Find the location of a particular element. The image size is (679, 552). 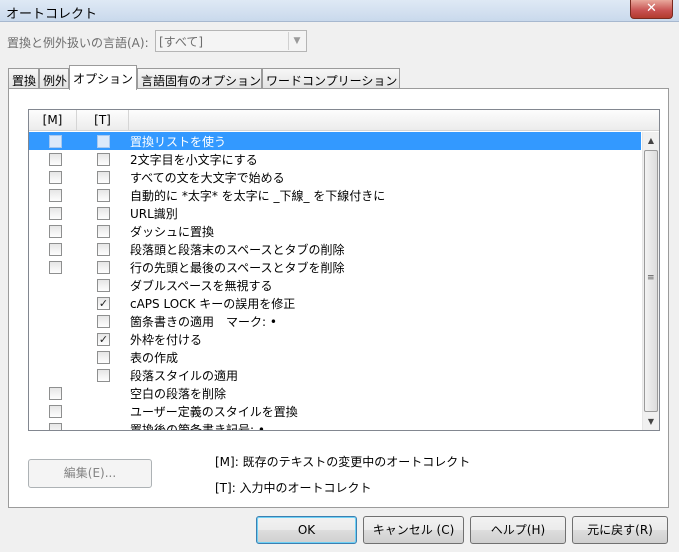

list-header: [M] [T] is located at coordinates (344, 120).